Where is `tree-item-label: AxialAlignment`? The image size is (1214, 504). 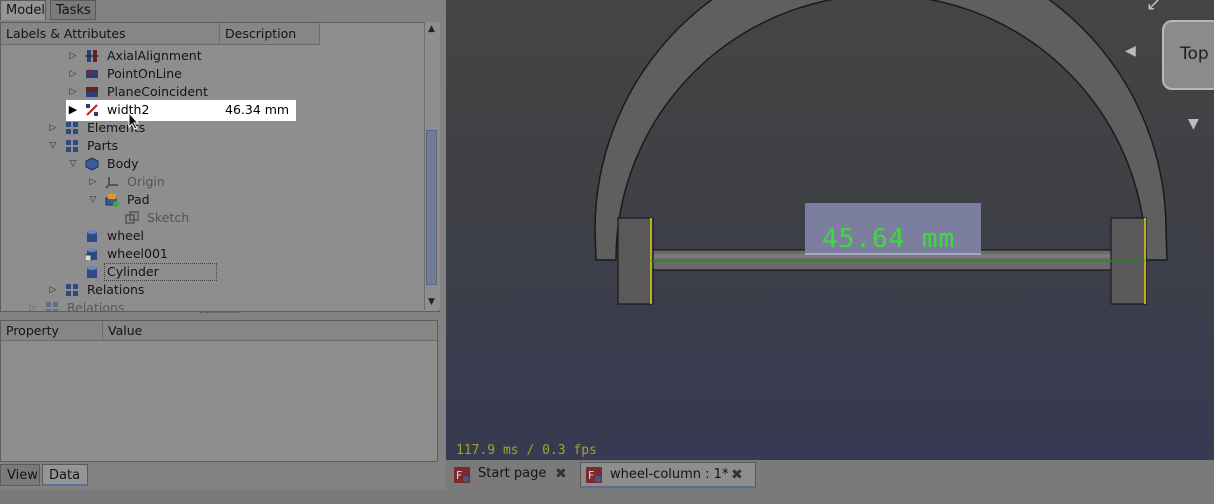
tree-item-label: AxialAlignment is located at coordinates (154, 55).